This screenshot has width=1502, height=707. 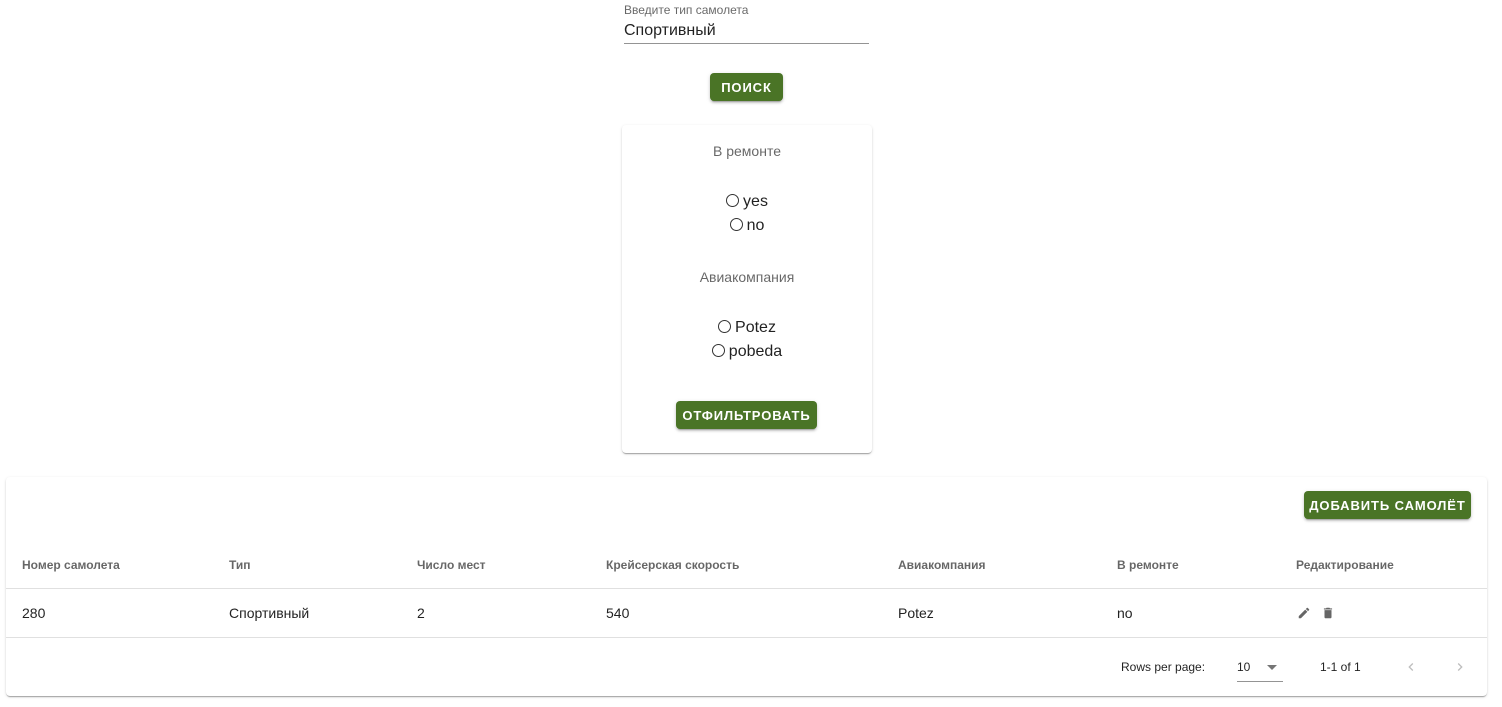 I want to click on repair-option-no: no, so click(x=747, y=226).